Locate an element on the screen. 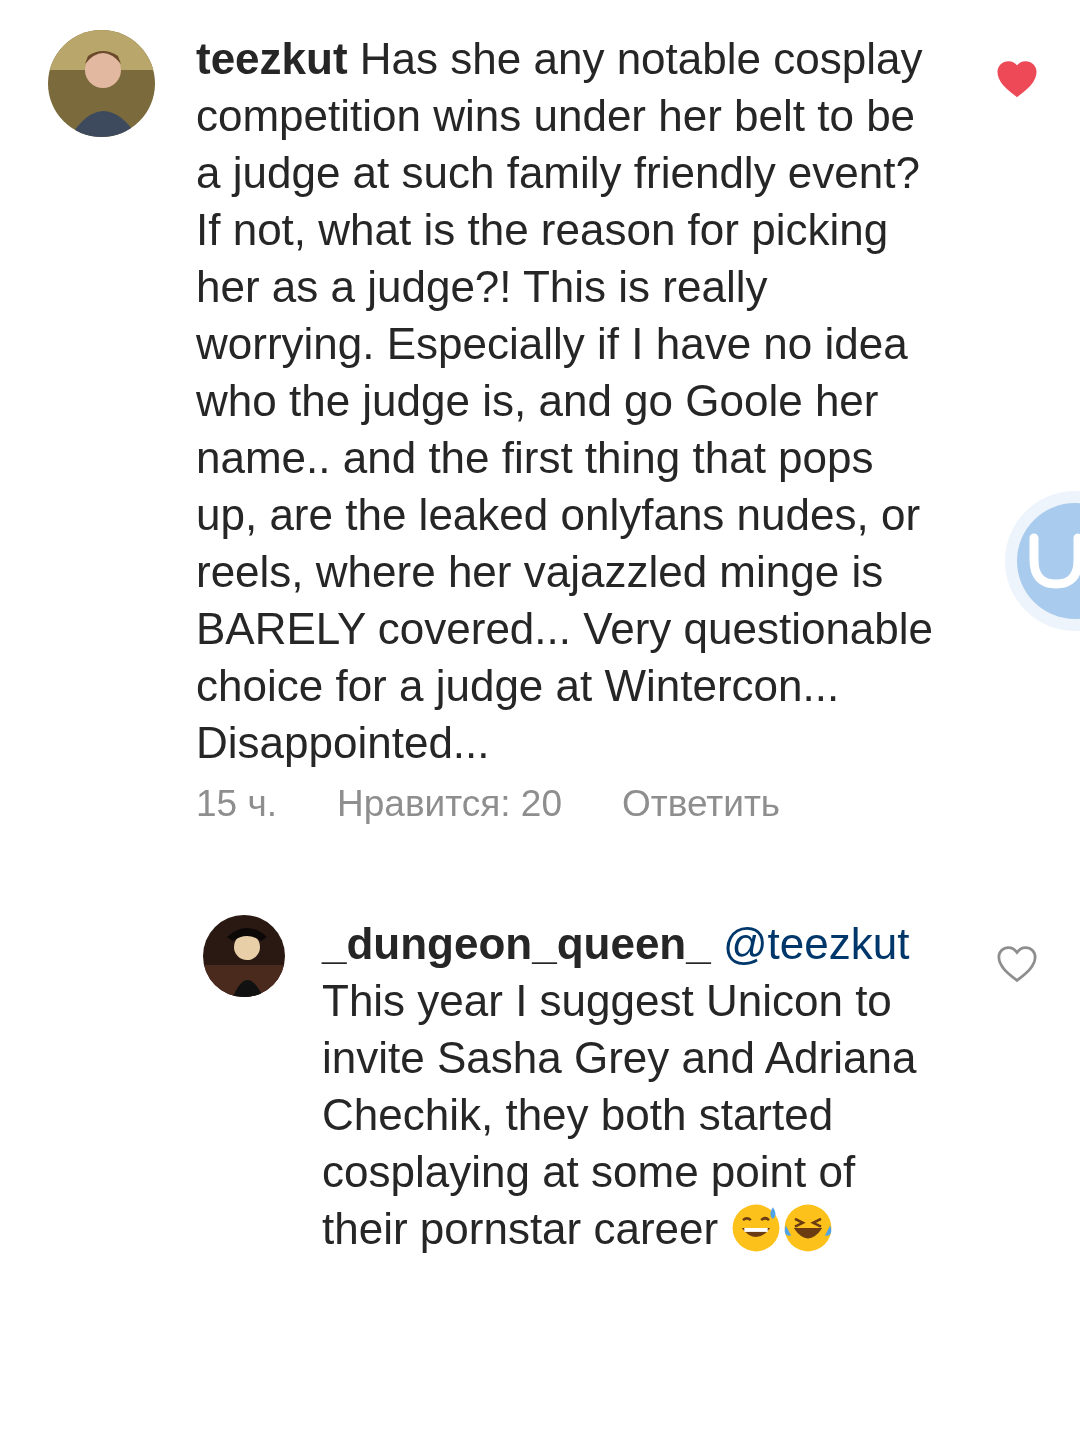 Image resolution: width=1080 pixels, height=1442 pixels. mention-link: @teezkut is located at coordinates (816, 943).